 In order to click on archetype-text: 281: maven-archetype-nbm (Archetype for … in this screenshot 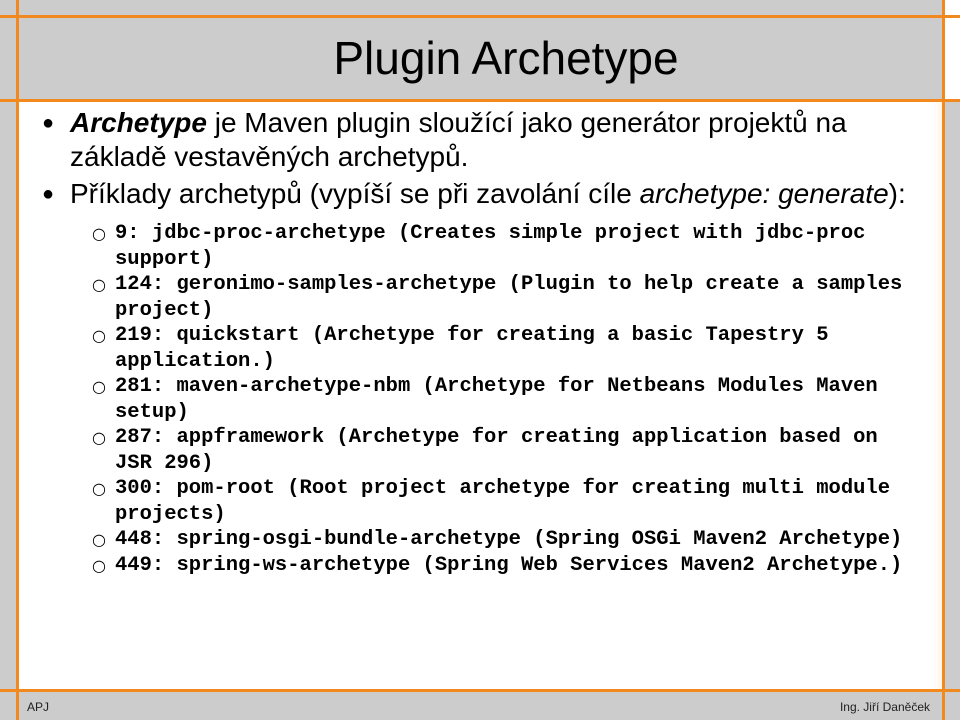, I will do `click(496, 399)`.